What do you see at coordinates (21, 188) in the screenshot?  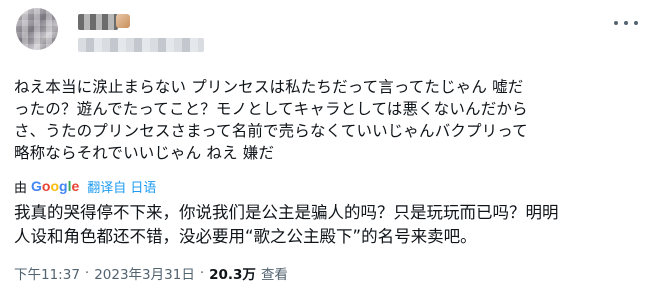 I see `translated-by-label: 由` at bounding box center [21, 188].